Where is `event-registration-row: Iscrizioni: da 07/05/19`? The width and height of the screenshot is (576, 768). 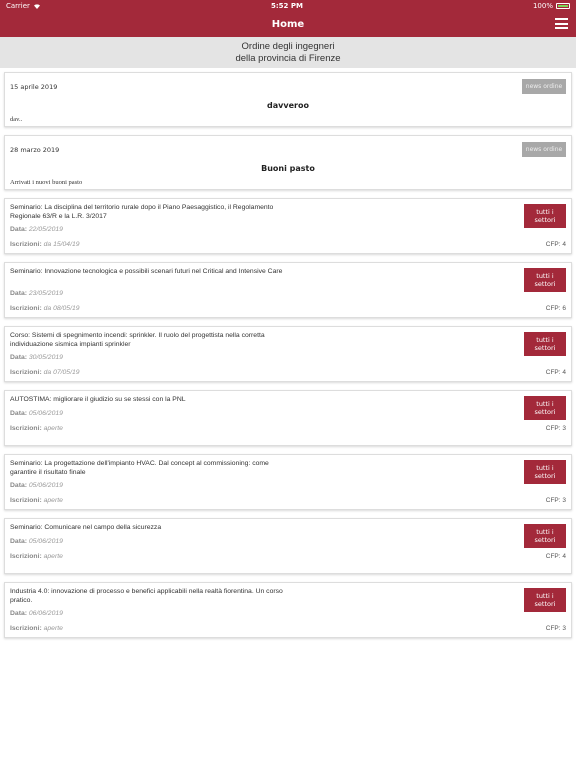 event-registration-row: Iscrizioni: da 07/05/19 is located at coordinates (45, 372).